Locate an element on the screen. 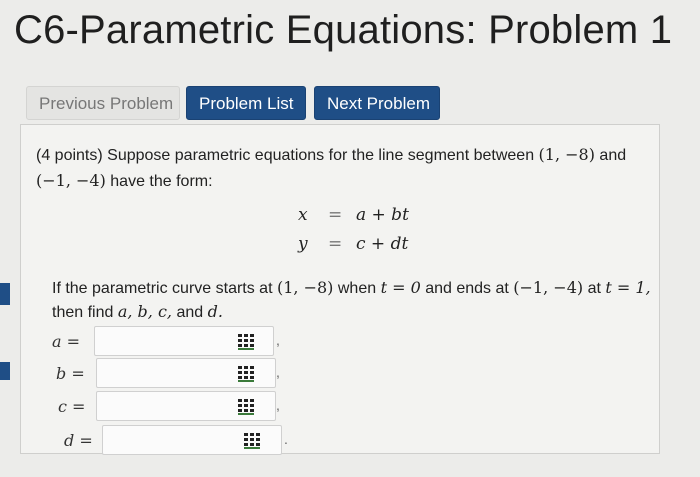  equation-x: x = a + bt is located at coordinates (360, 217).